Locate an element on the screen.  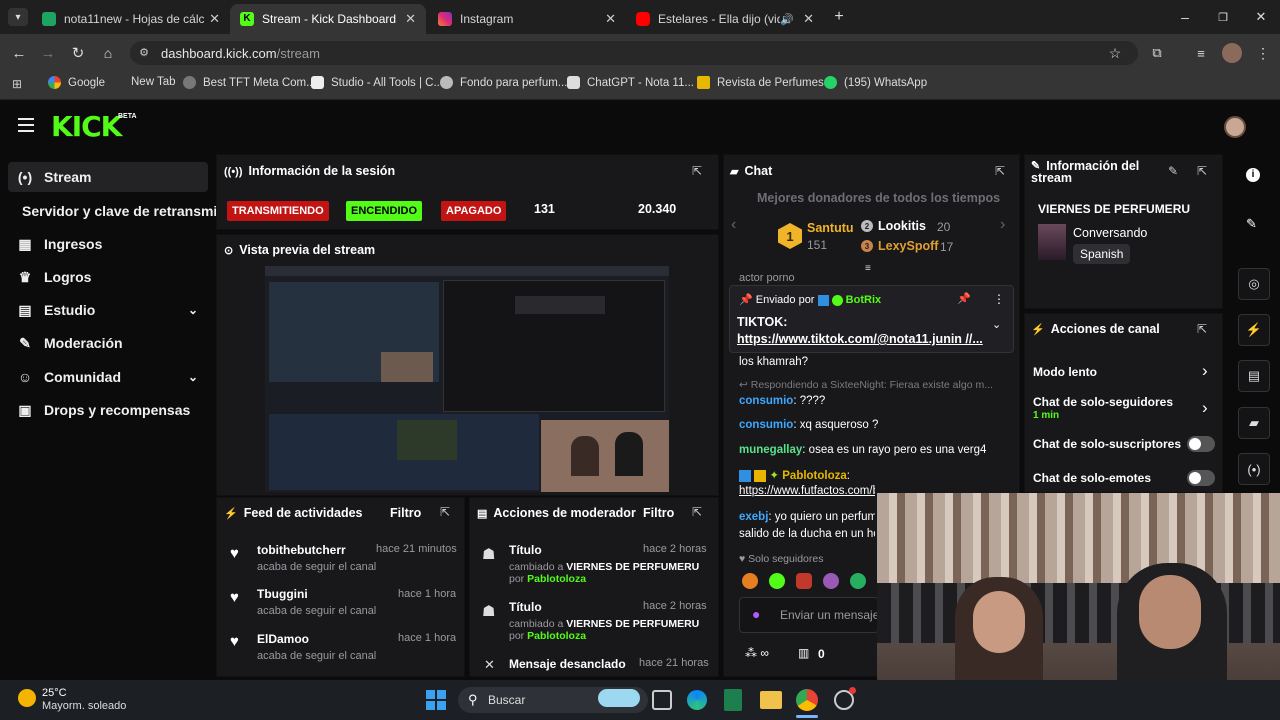
bookmark-star-icon: ☆ is located at coordinates (1115, 53).